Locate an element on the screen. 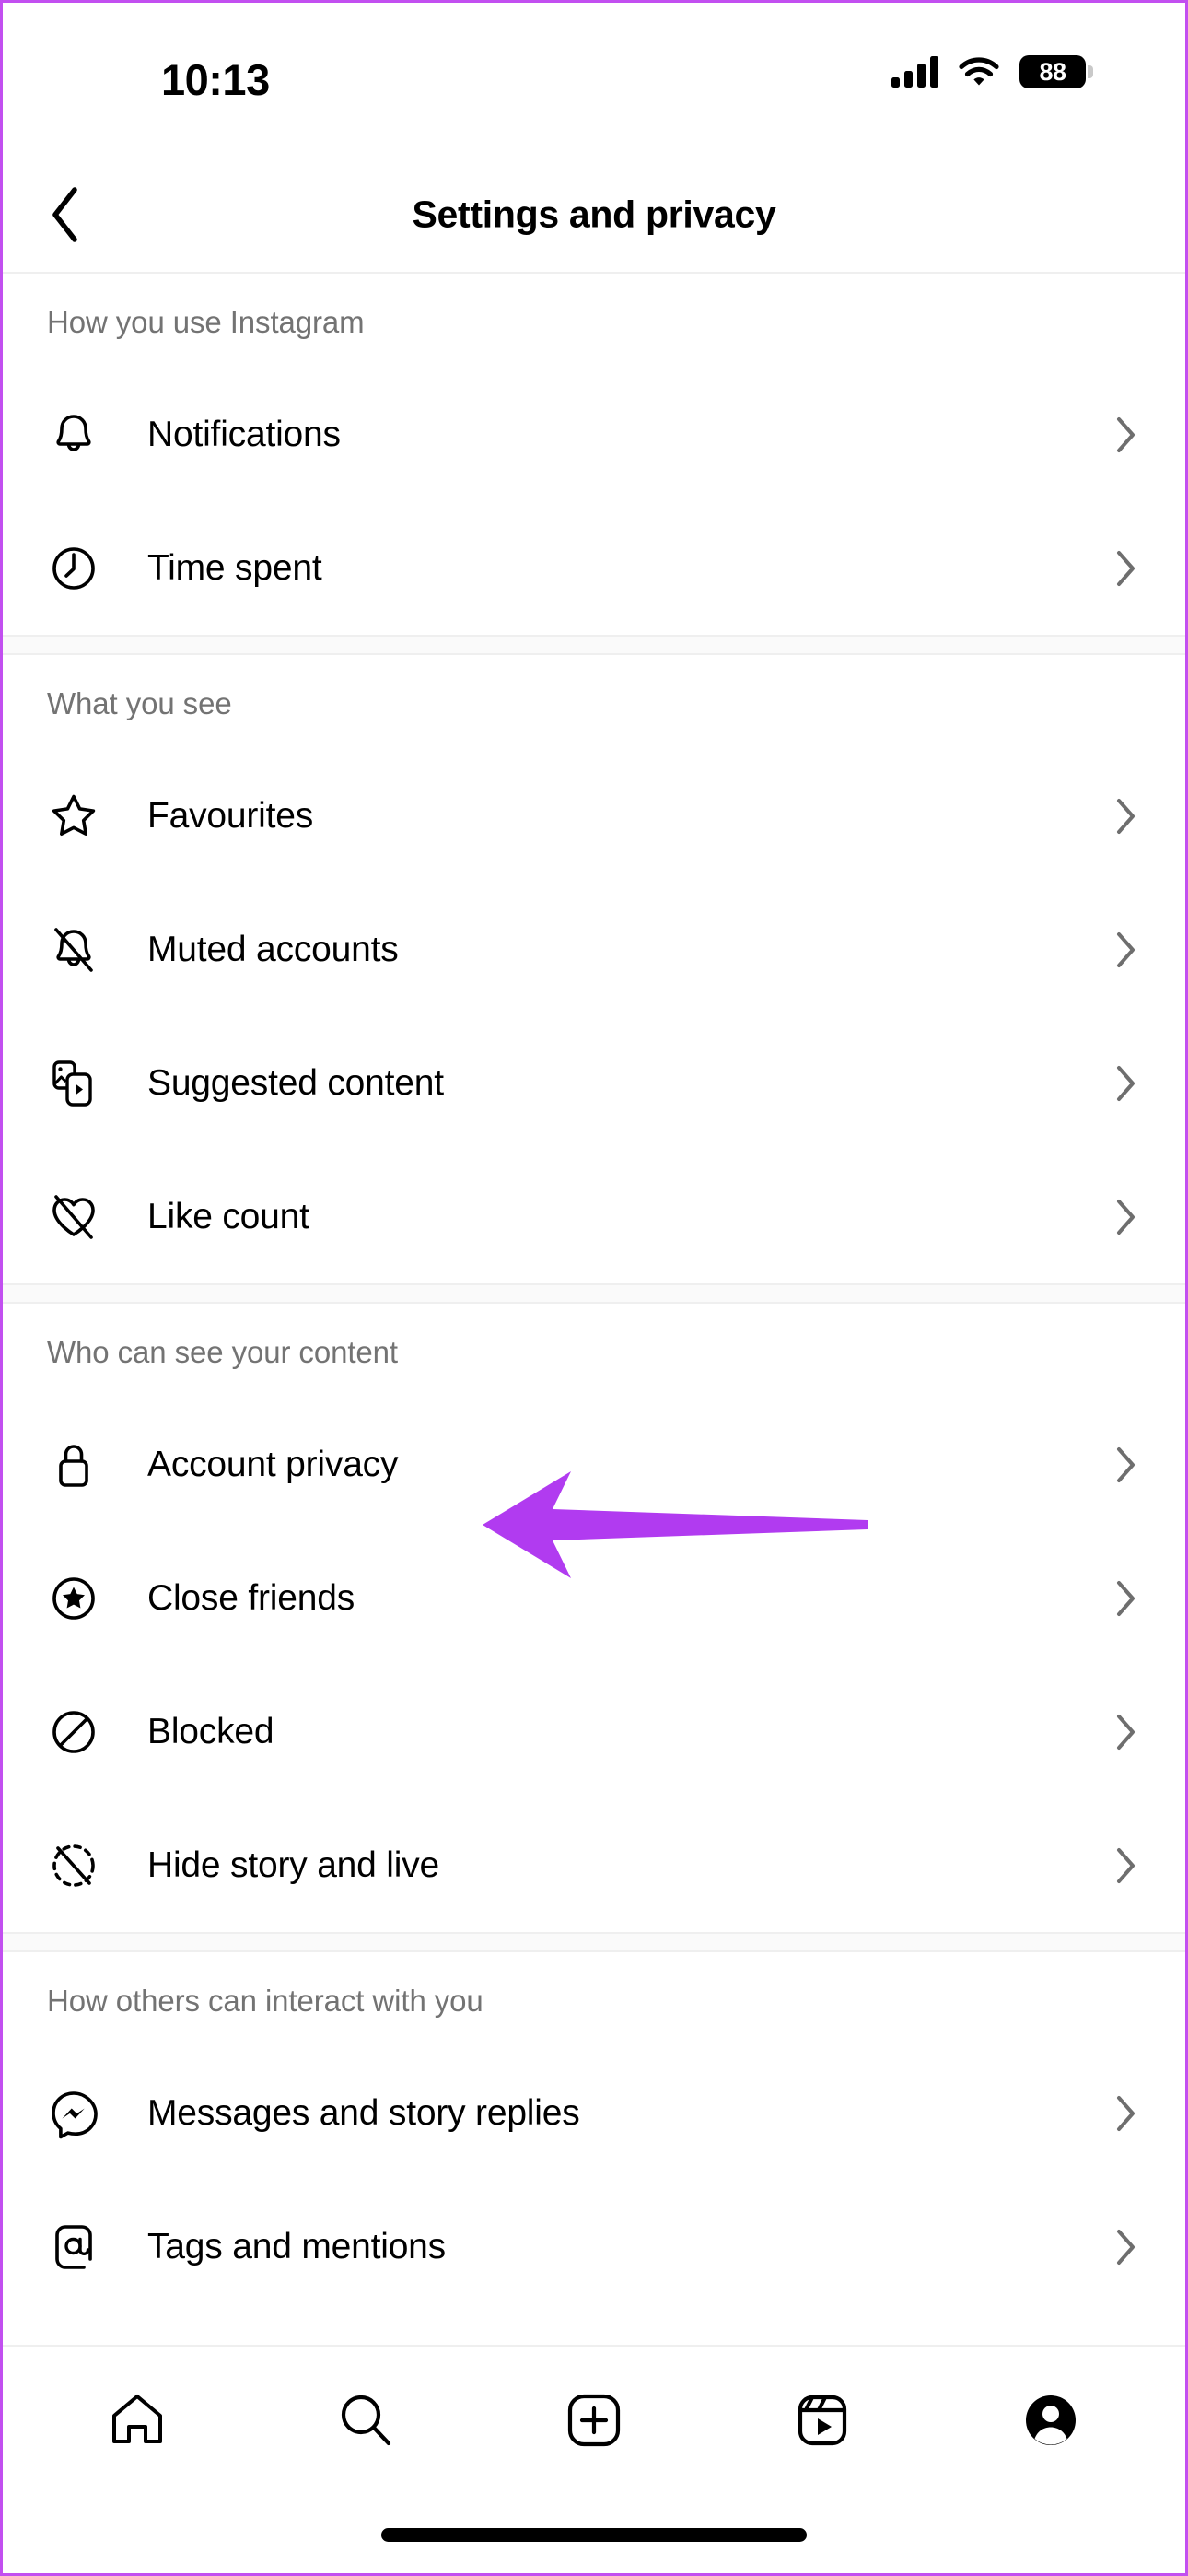 The image size is (1188, 2576). navigation-bar: Settings and privacy is located at coordinates (594, 216).